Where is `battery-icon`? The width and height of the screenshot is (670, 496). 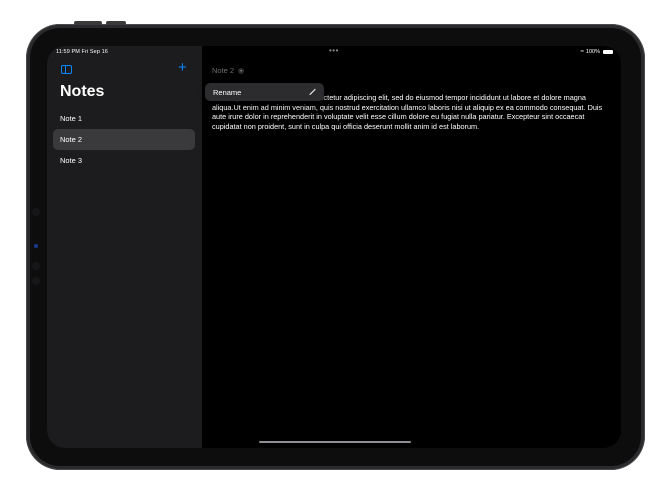 battery-icon is located at coordinates (608, 52).